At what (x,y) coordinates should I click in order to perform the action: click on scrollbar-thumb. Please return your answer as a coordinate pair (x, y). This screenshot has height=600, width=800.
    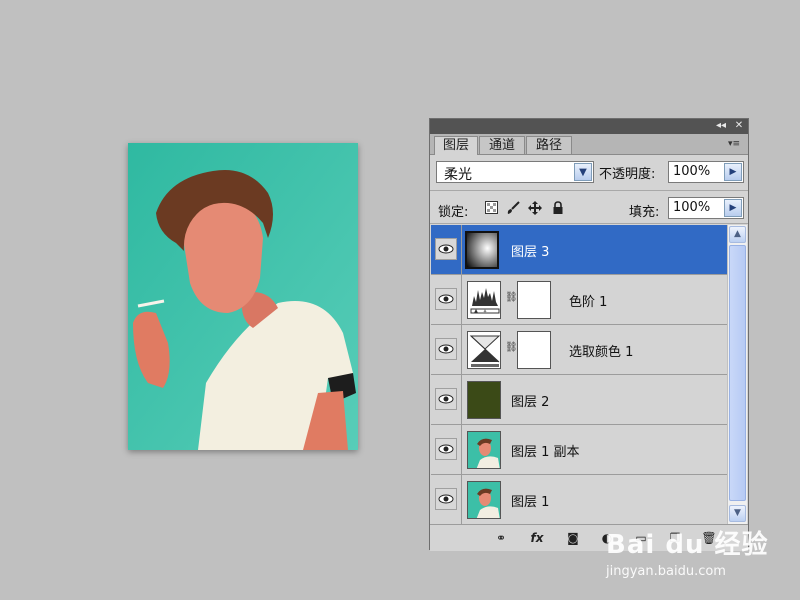
    Looking at the image, I should click on (737, 373).